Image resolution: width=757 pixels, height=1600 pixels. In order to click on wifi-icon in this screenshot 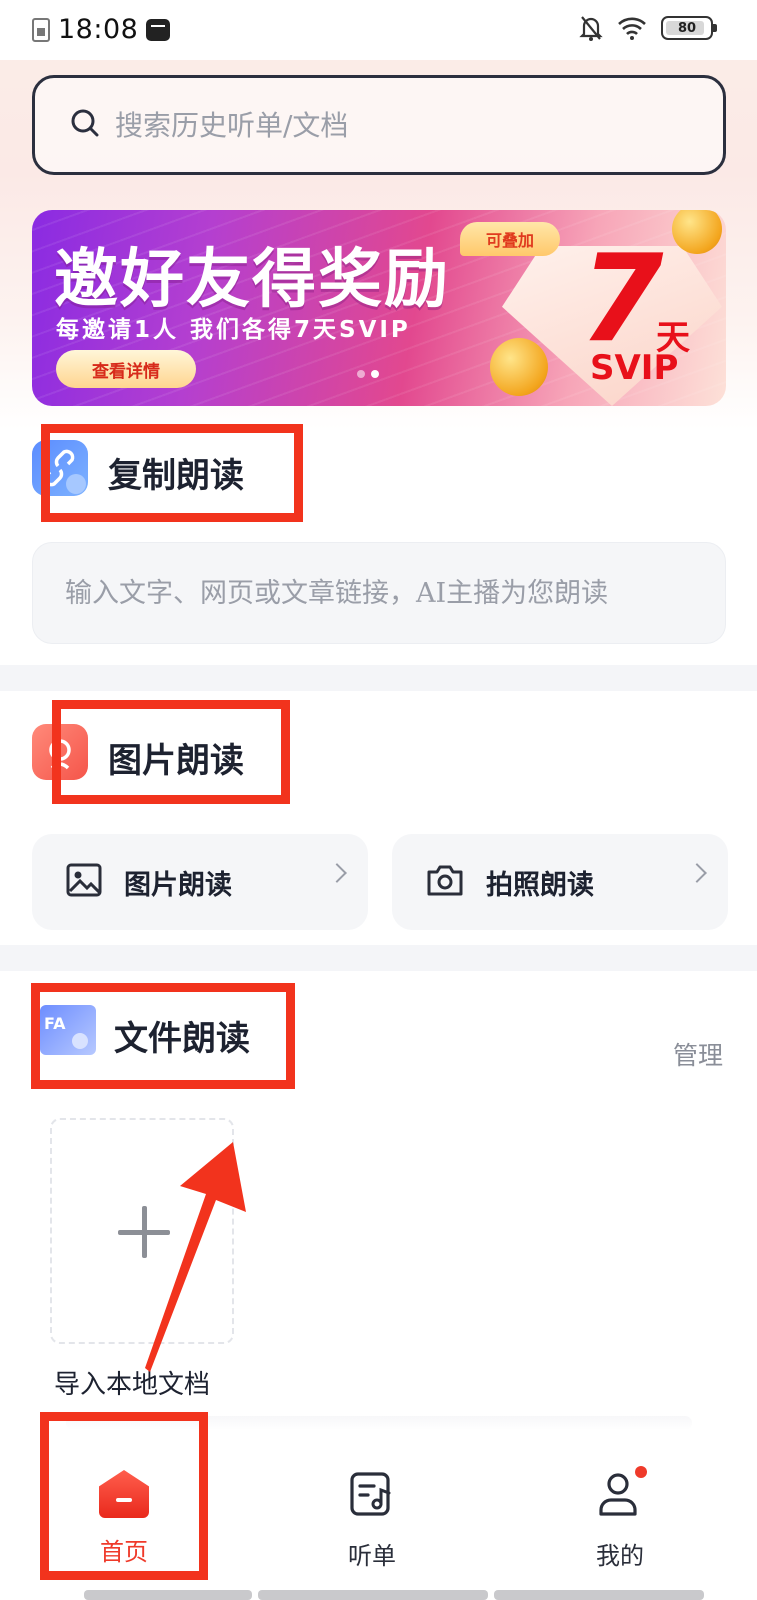, I will do `click(632, 28)`.